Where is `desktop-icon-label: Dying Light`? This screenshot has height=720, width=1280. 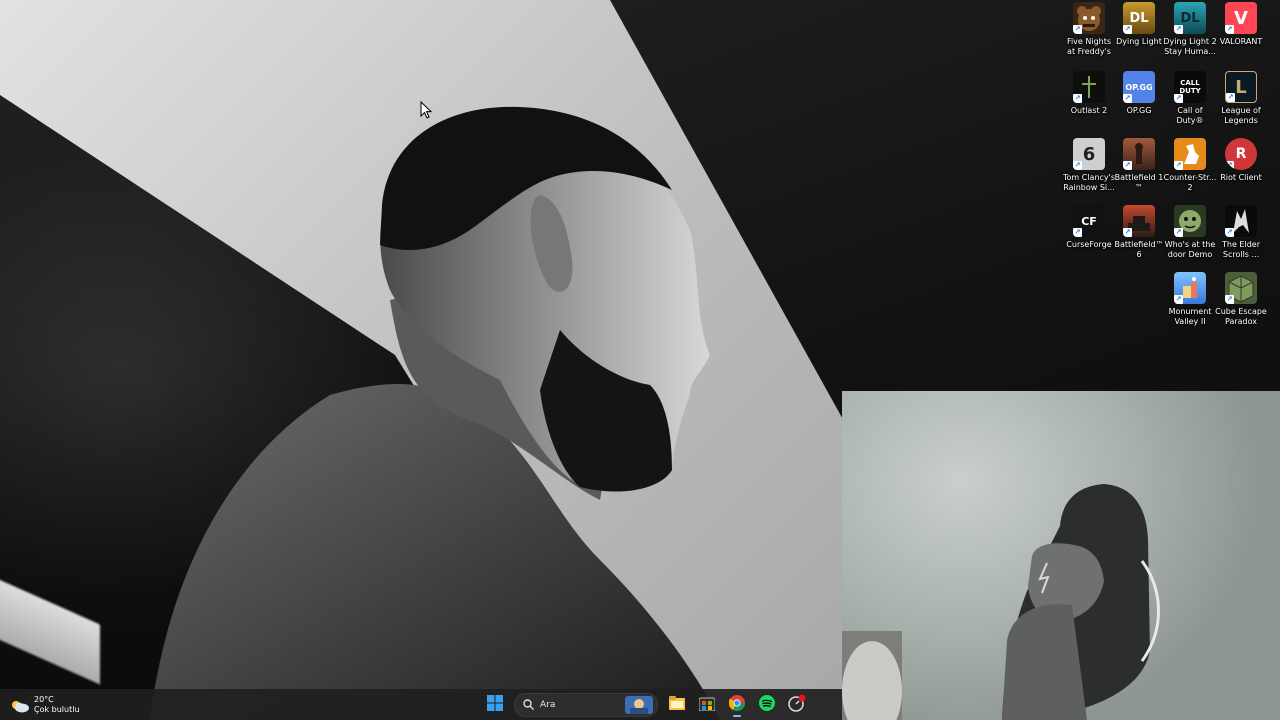 desktop-icon-label: Dying Light is located at coordinates (1139, 41).